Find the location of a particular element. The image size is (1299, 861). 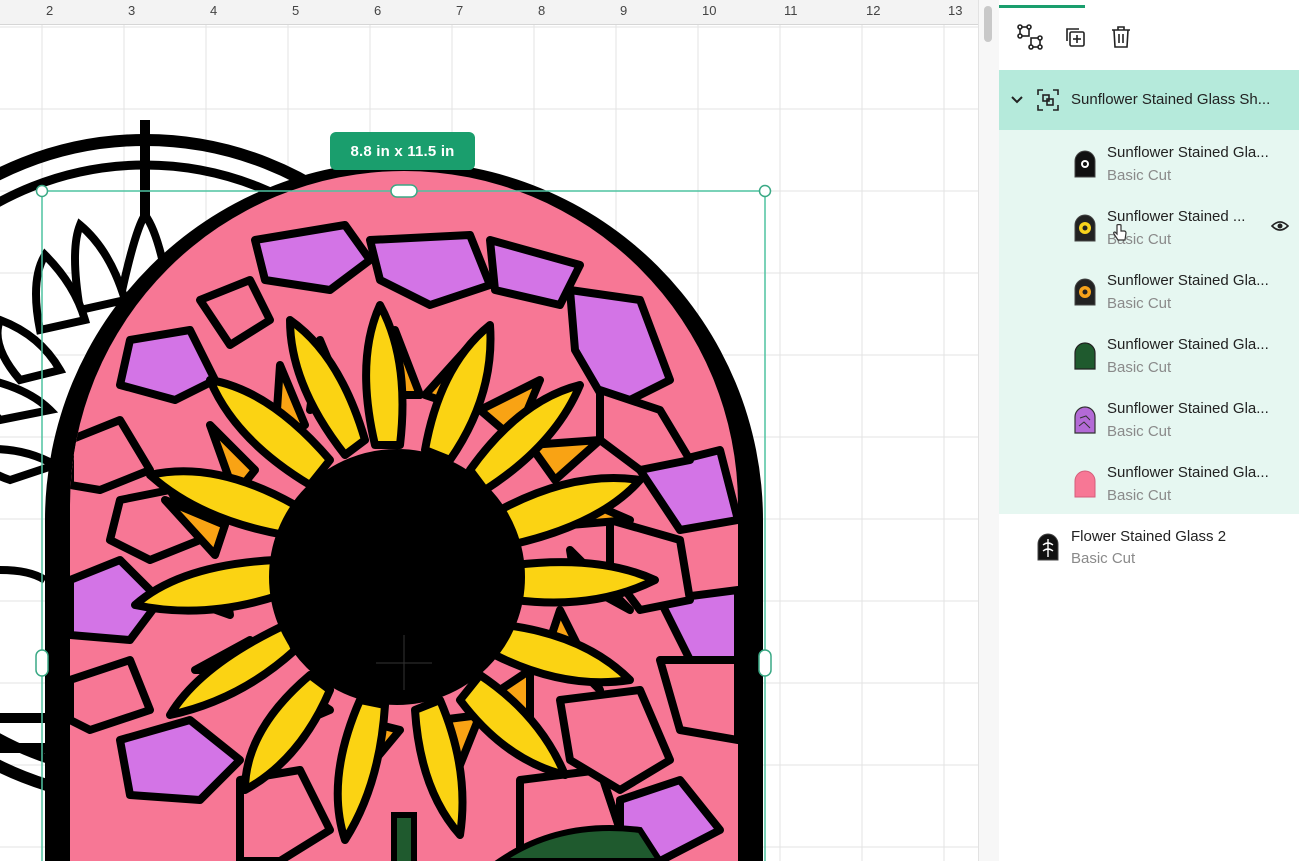

hand-cursor-icon is located at coordinates (1120, 232).